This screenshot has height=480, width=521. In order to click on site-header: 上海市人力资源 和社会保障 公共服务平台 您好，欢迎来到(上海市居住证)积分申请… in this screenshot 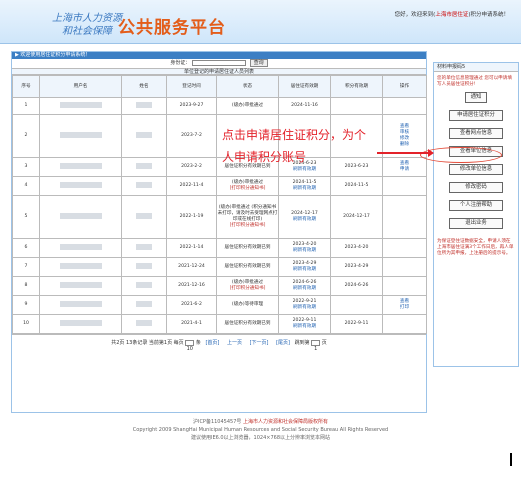, I will do `click(260, 22)`.